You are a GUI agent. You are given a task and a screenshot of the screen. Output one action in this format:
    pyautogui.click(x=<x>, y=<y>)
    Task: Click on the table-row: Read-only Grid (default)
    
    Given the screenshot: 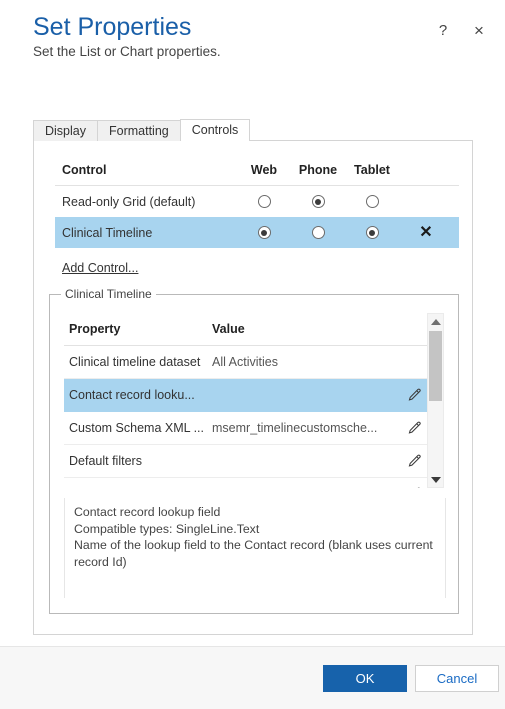 What is the action you would take?
    pyautogui.click(x=257, y=201)
    